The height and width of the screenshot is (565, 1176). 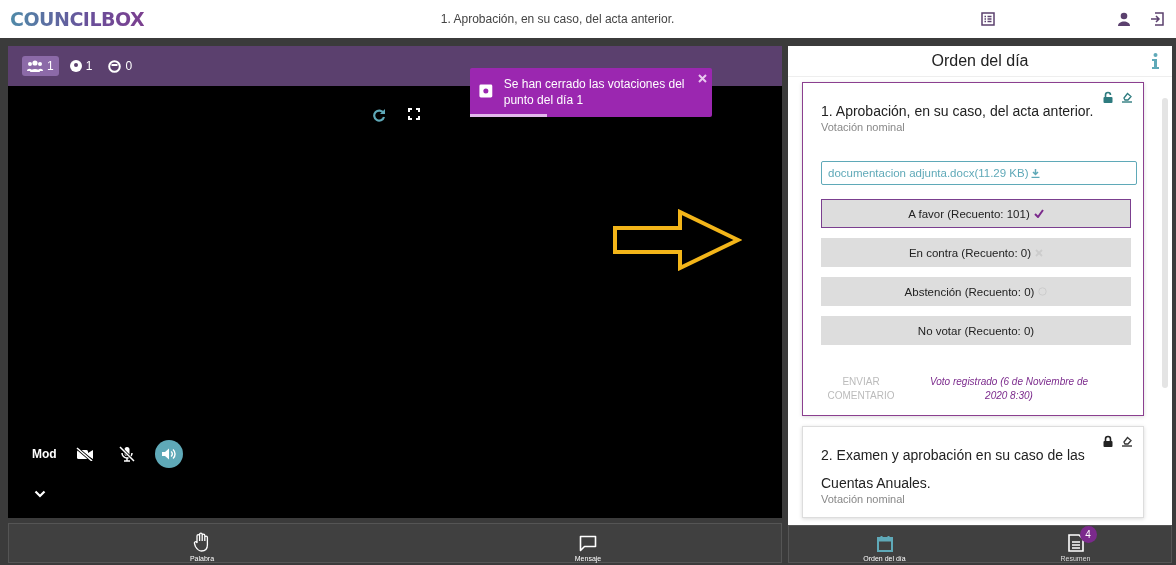 What do you see at coordinates (126, 454) in the screenshot?
I see `mic-off-icon` at bounding box center [126, 454].